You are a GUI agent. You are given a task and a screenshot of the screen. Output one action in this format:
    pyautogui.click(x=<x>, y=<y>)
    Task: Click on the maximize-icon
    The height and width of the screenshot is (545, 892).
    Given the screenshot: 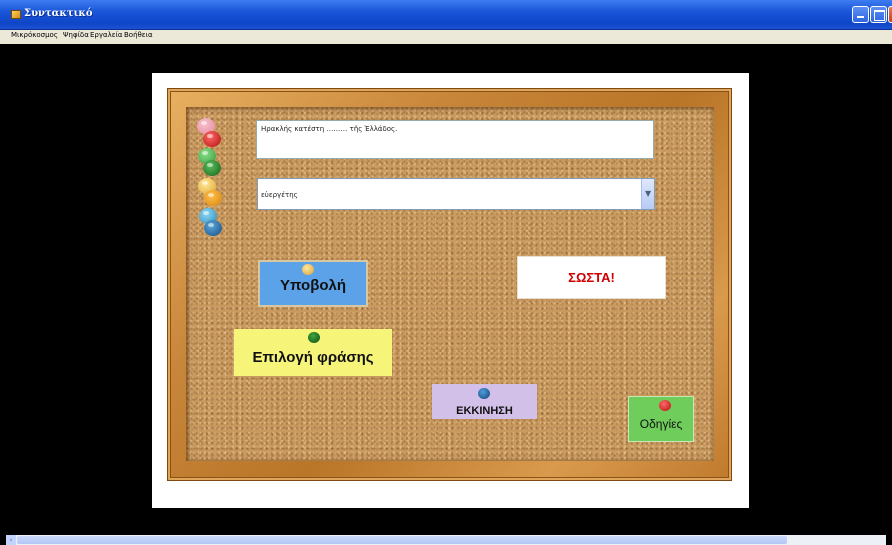 What is the action you would take?
    pyautogui.click(x=878, y=14)
    